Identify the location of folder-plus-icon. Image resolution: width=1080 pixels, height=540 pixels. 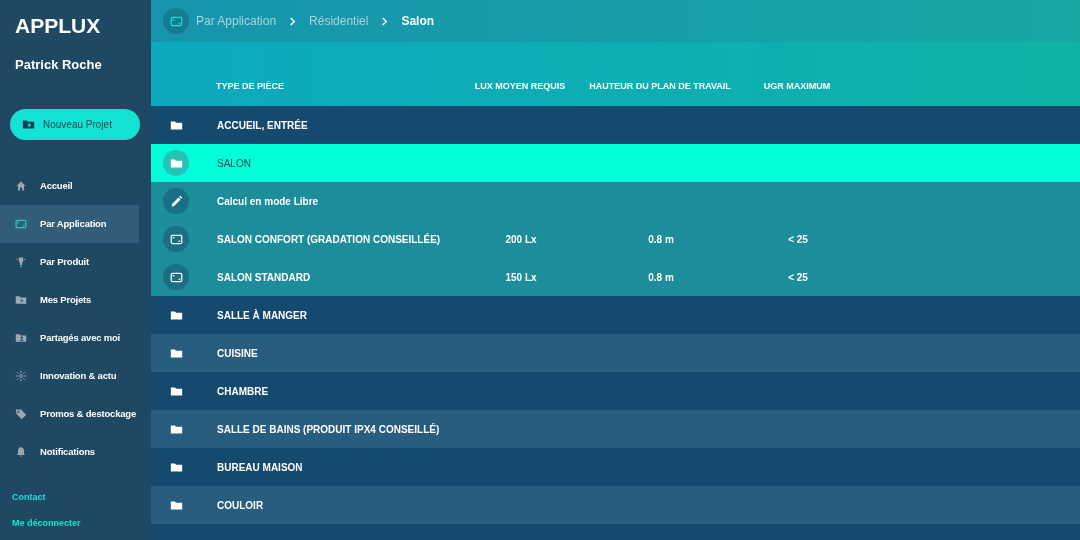
(28, 124).